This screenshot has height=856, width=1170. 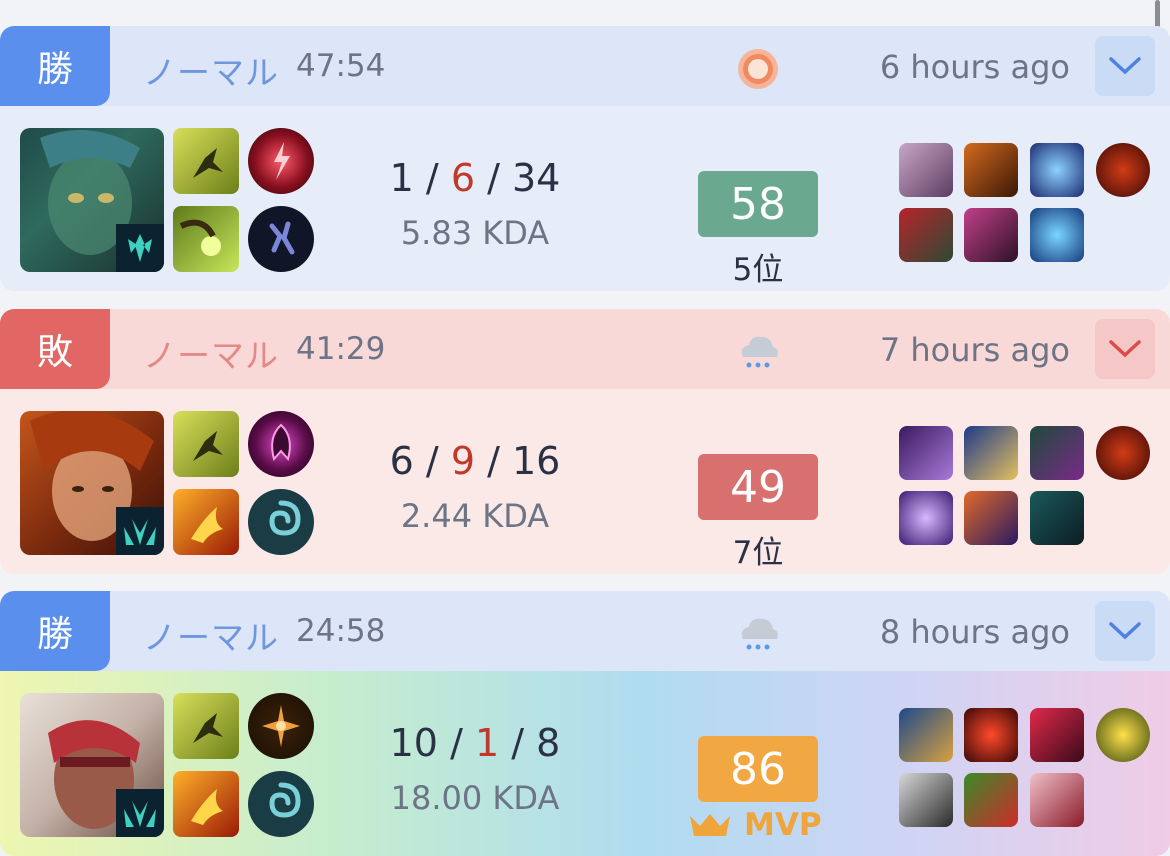 What do you see at coordinates (475, 798) in the screenshot?
I see `kda-ratio: 18.00 KDA` at bounding box center [475, 798].